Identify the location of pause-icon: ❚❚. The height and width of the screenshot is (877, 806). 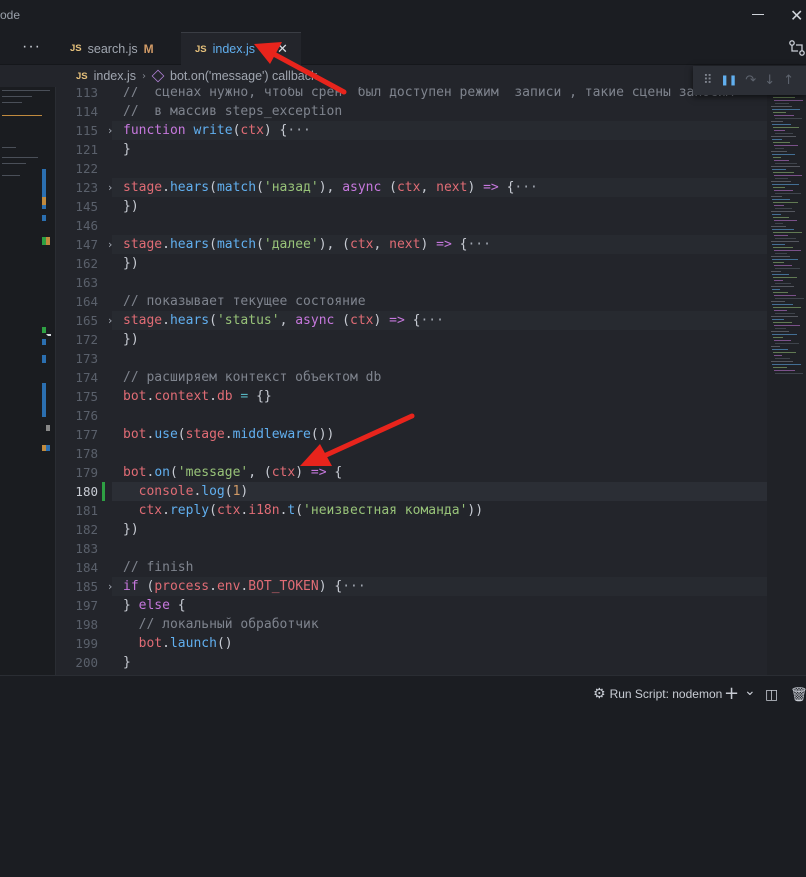
(729, 80).